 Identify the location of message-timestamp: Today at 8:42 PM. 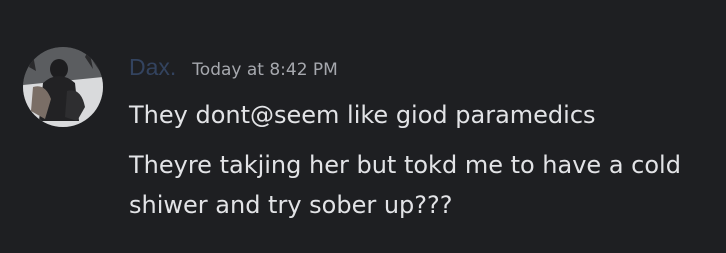
(265, 70).